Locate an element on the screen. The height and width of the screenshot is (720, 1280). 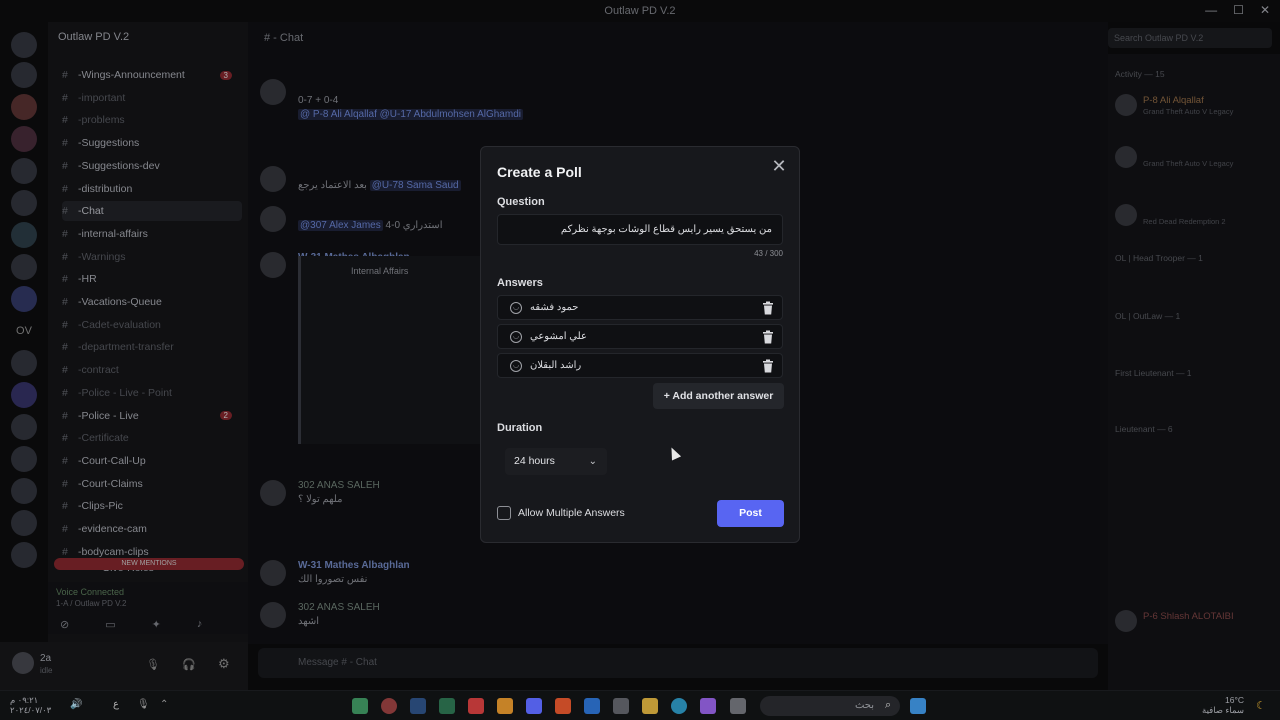
answer-text: حمود فشقه is located at coordinates (554, 307).